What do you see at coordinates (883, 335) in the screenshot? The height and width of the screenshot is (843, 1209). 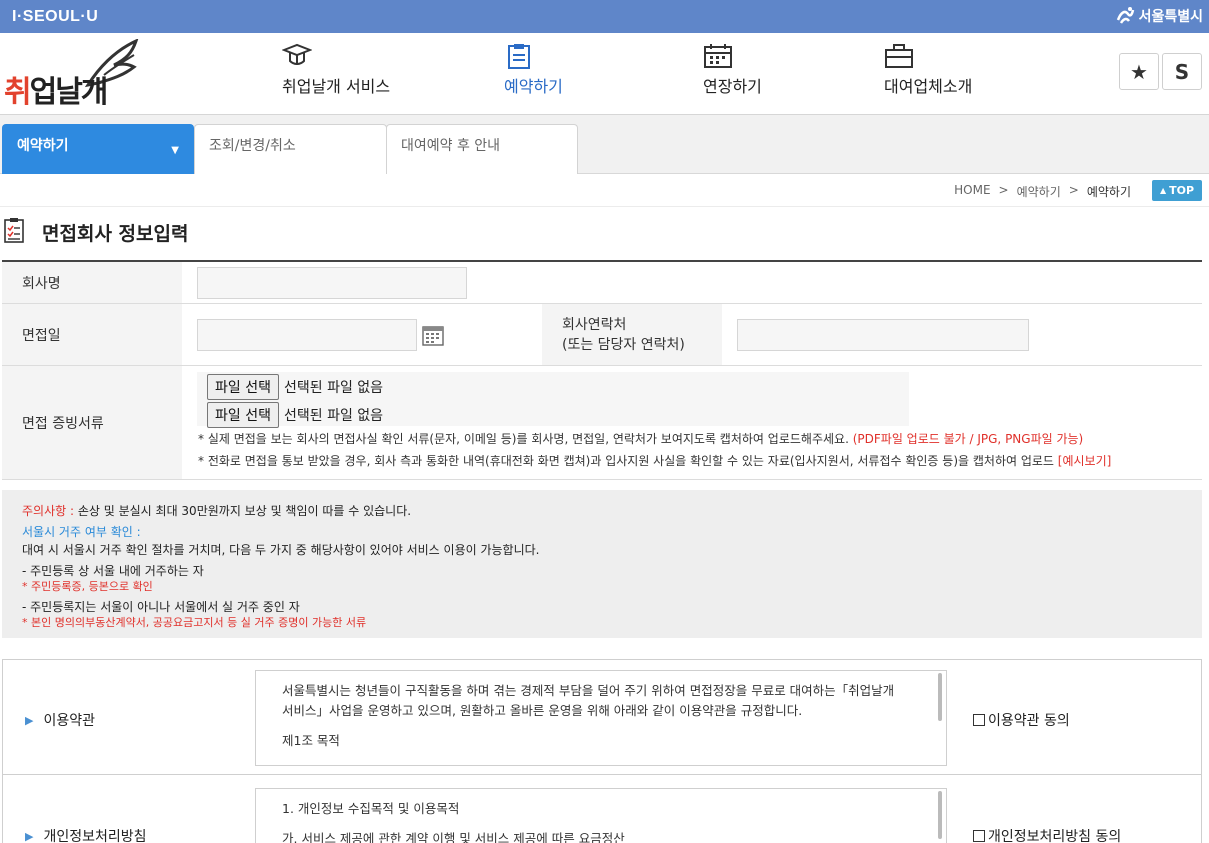 I see `company-contact-input` at bounding box center [883, 335].